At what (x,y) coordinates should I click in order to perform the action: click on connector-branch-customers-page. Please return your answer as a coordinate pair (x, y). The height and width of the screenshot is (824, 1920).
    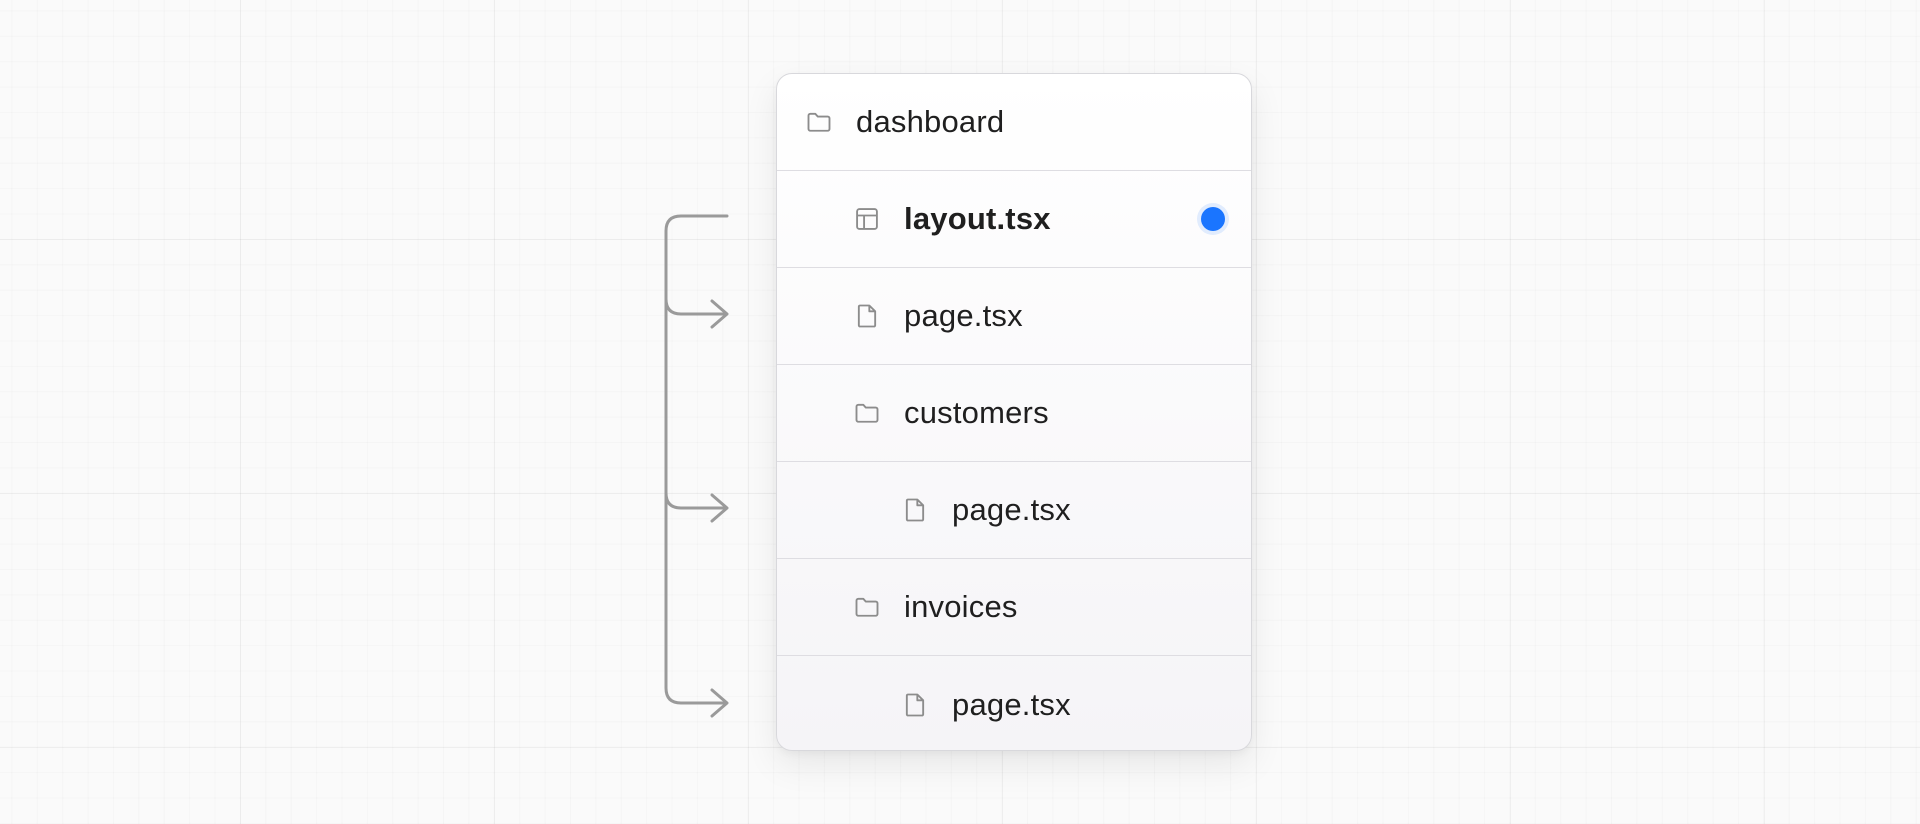
    Looking at the image, I should click on (695, 500).